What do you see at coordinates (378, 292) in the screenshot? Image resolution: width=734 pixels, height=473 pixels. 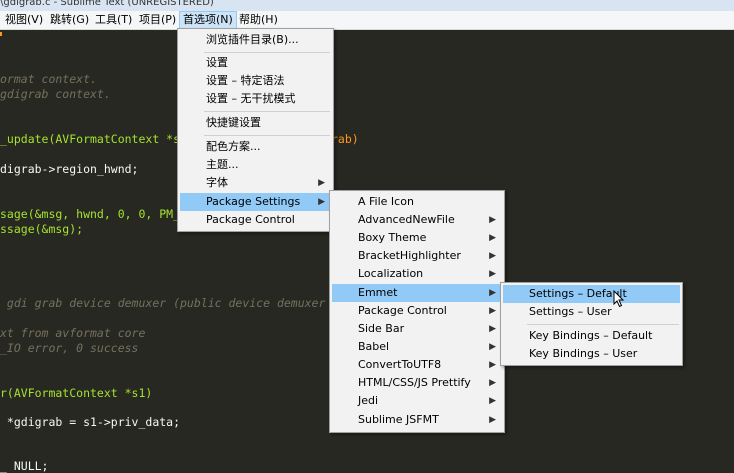 I see `menu-item-label: Emmet` at bounding box center [378, 292].